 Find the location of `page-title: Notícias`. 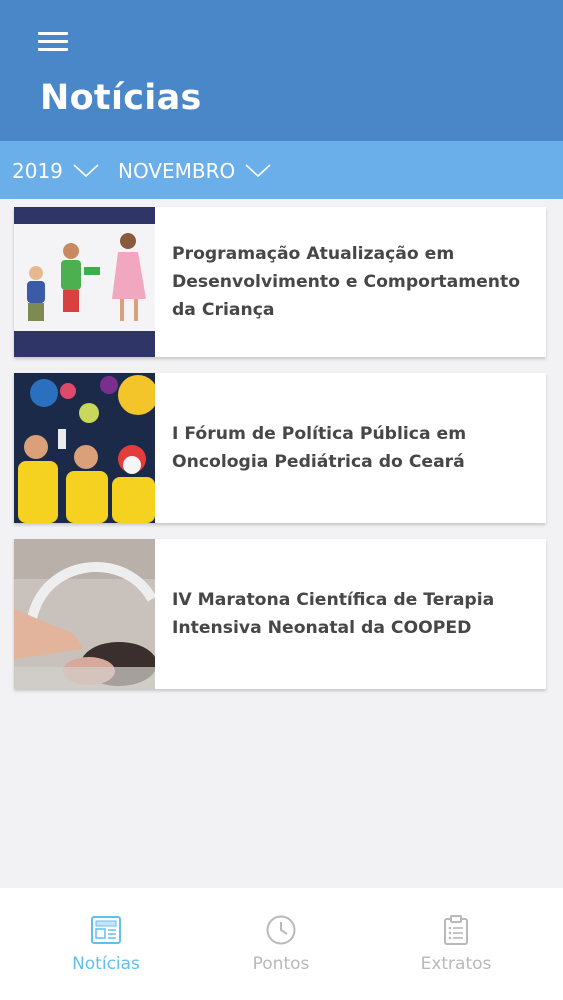

page-title: Notícias is located at coordinates (121, 98).